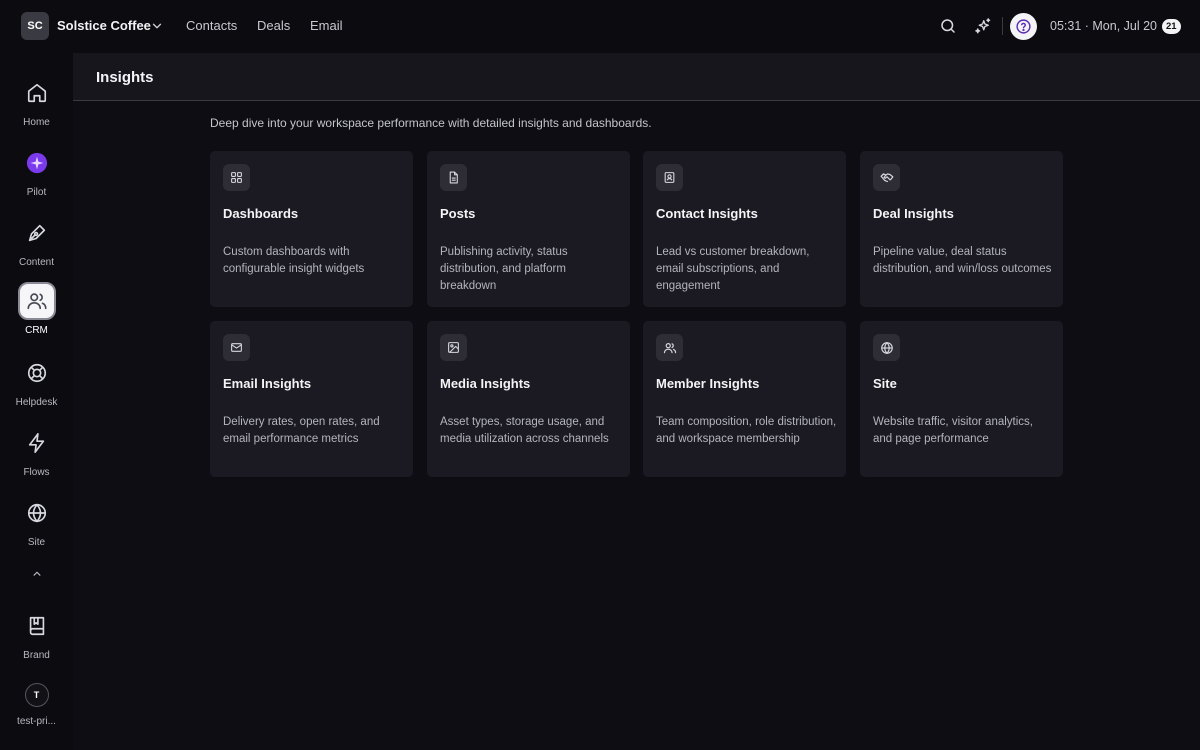 The height and width of the screenshot is (750, 1200). Describe the element at coordinates (36, 542) in the screenshot. I see `sidebar-item-label: Site` at that location.